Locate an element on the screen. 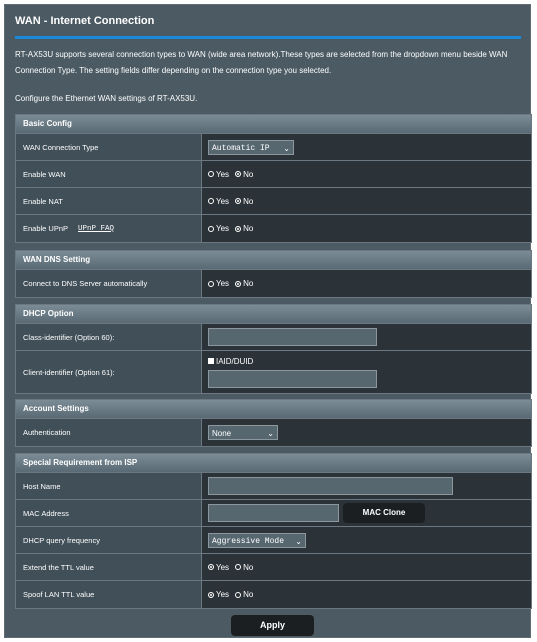 The image size is (537, 642). field-label: Client-identifier (Option 61): is located at coordinates (109, 372).